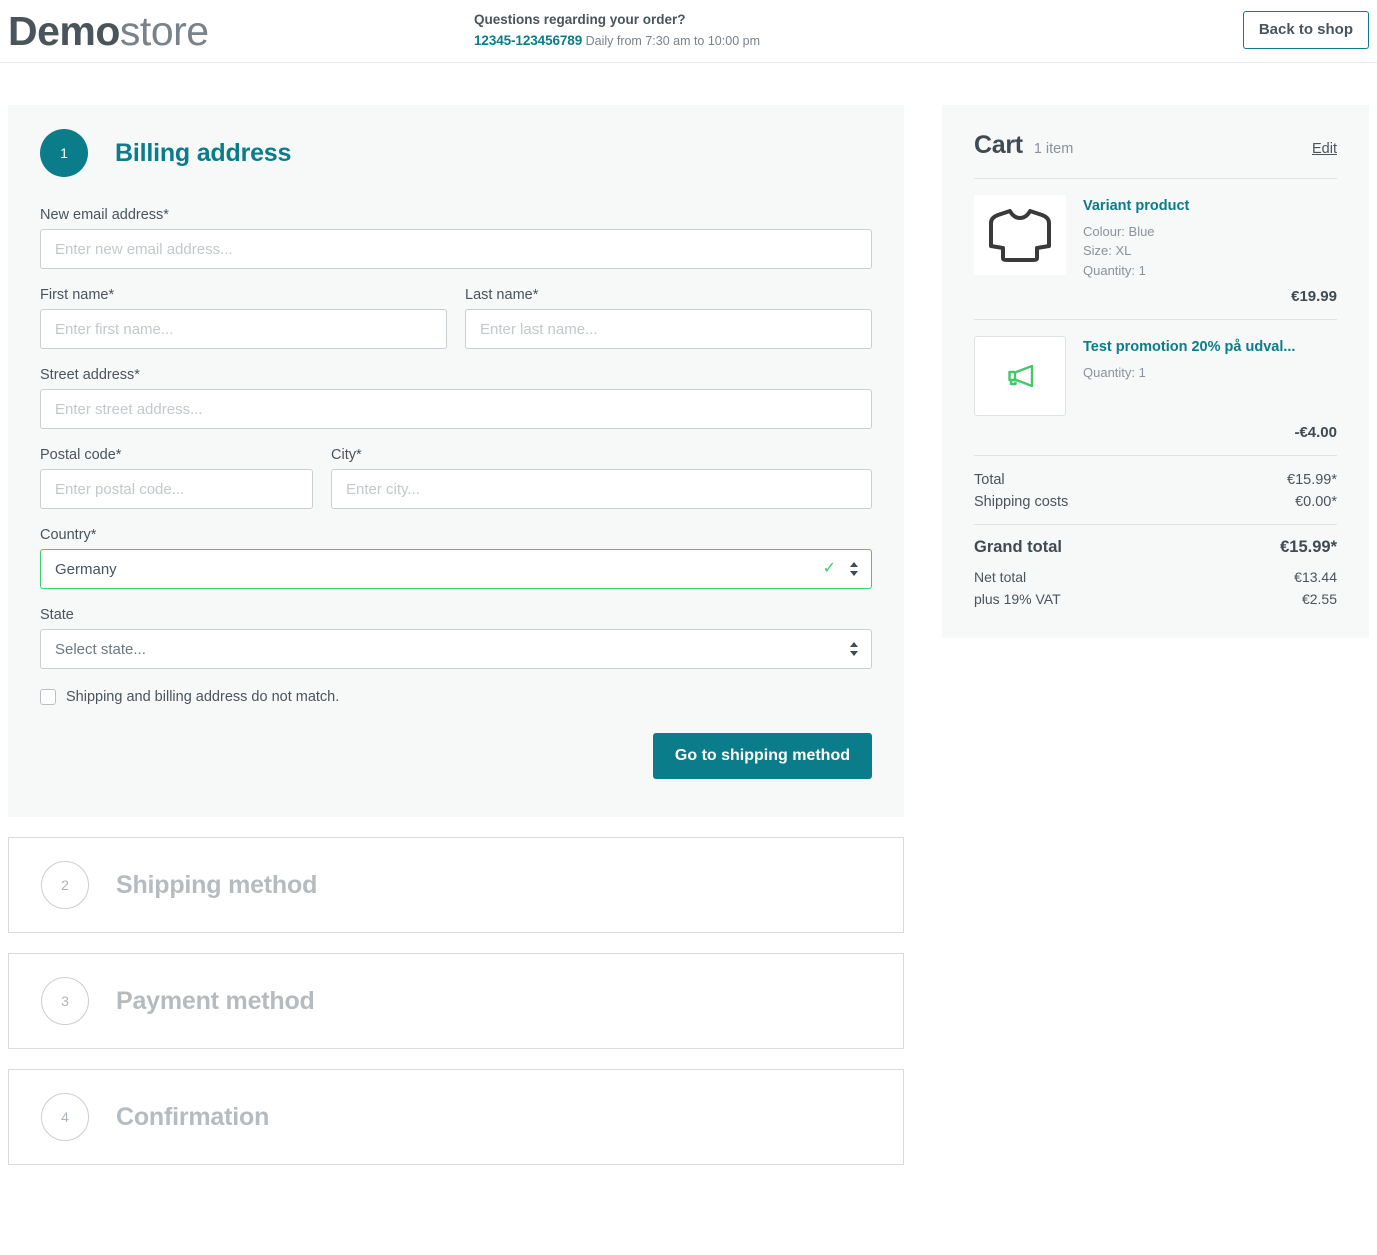 The height and width of the screenshot is (1255, 1377). Describe the element at coordinates (57, 615) in the screenshot. I see `label-state: State` at that location.